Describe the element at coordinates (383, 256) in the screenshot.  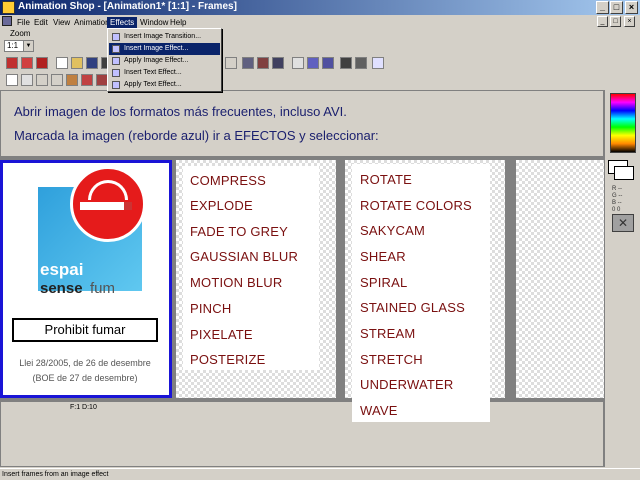
I see `effect-item: SHEAR` at that location.